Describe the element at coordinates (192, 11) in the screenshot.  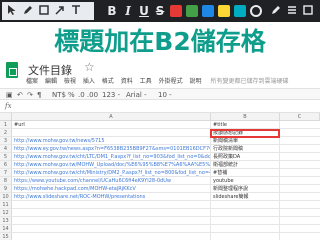
I see `color-green-swatch` at that location.